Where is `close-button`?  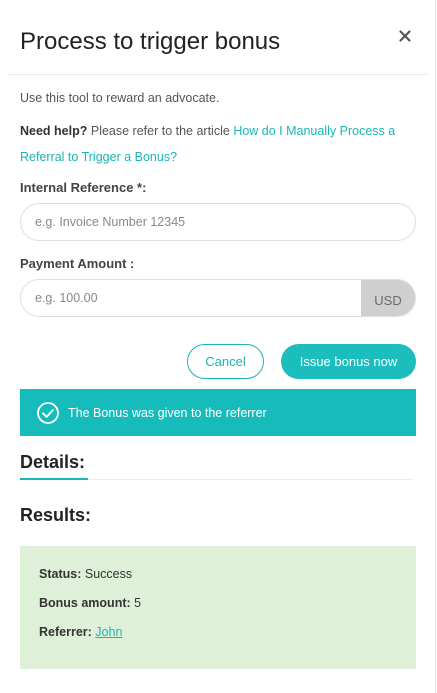
close-button is located at coordinates (405, 36).